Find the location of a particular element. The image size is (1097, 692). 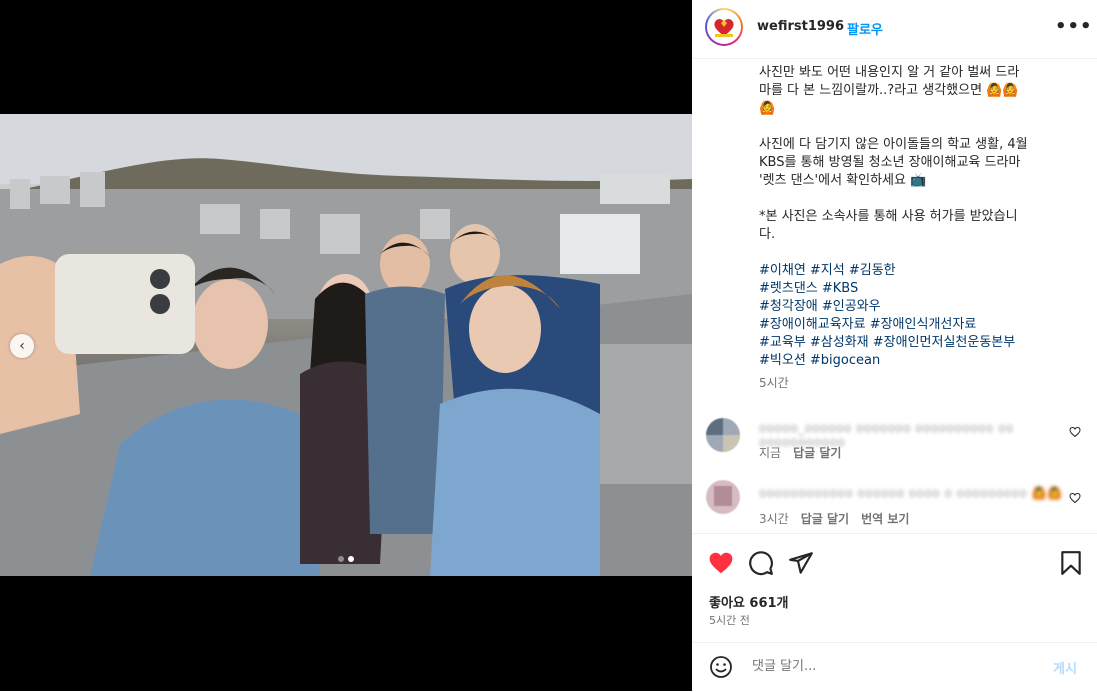

avatar is located at coordinates (724, 27).